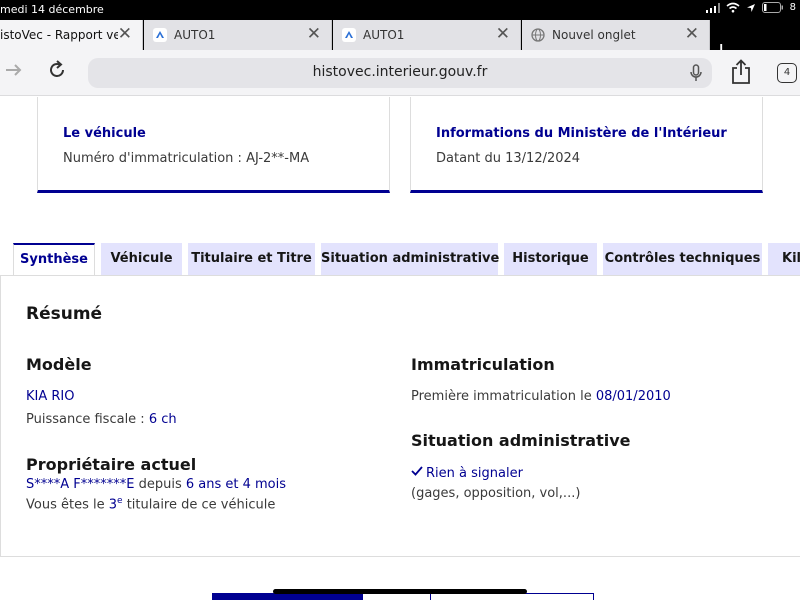 The image size is (800, 600). I want to click on forward-icon, so click(14, 70).